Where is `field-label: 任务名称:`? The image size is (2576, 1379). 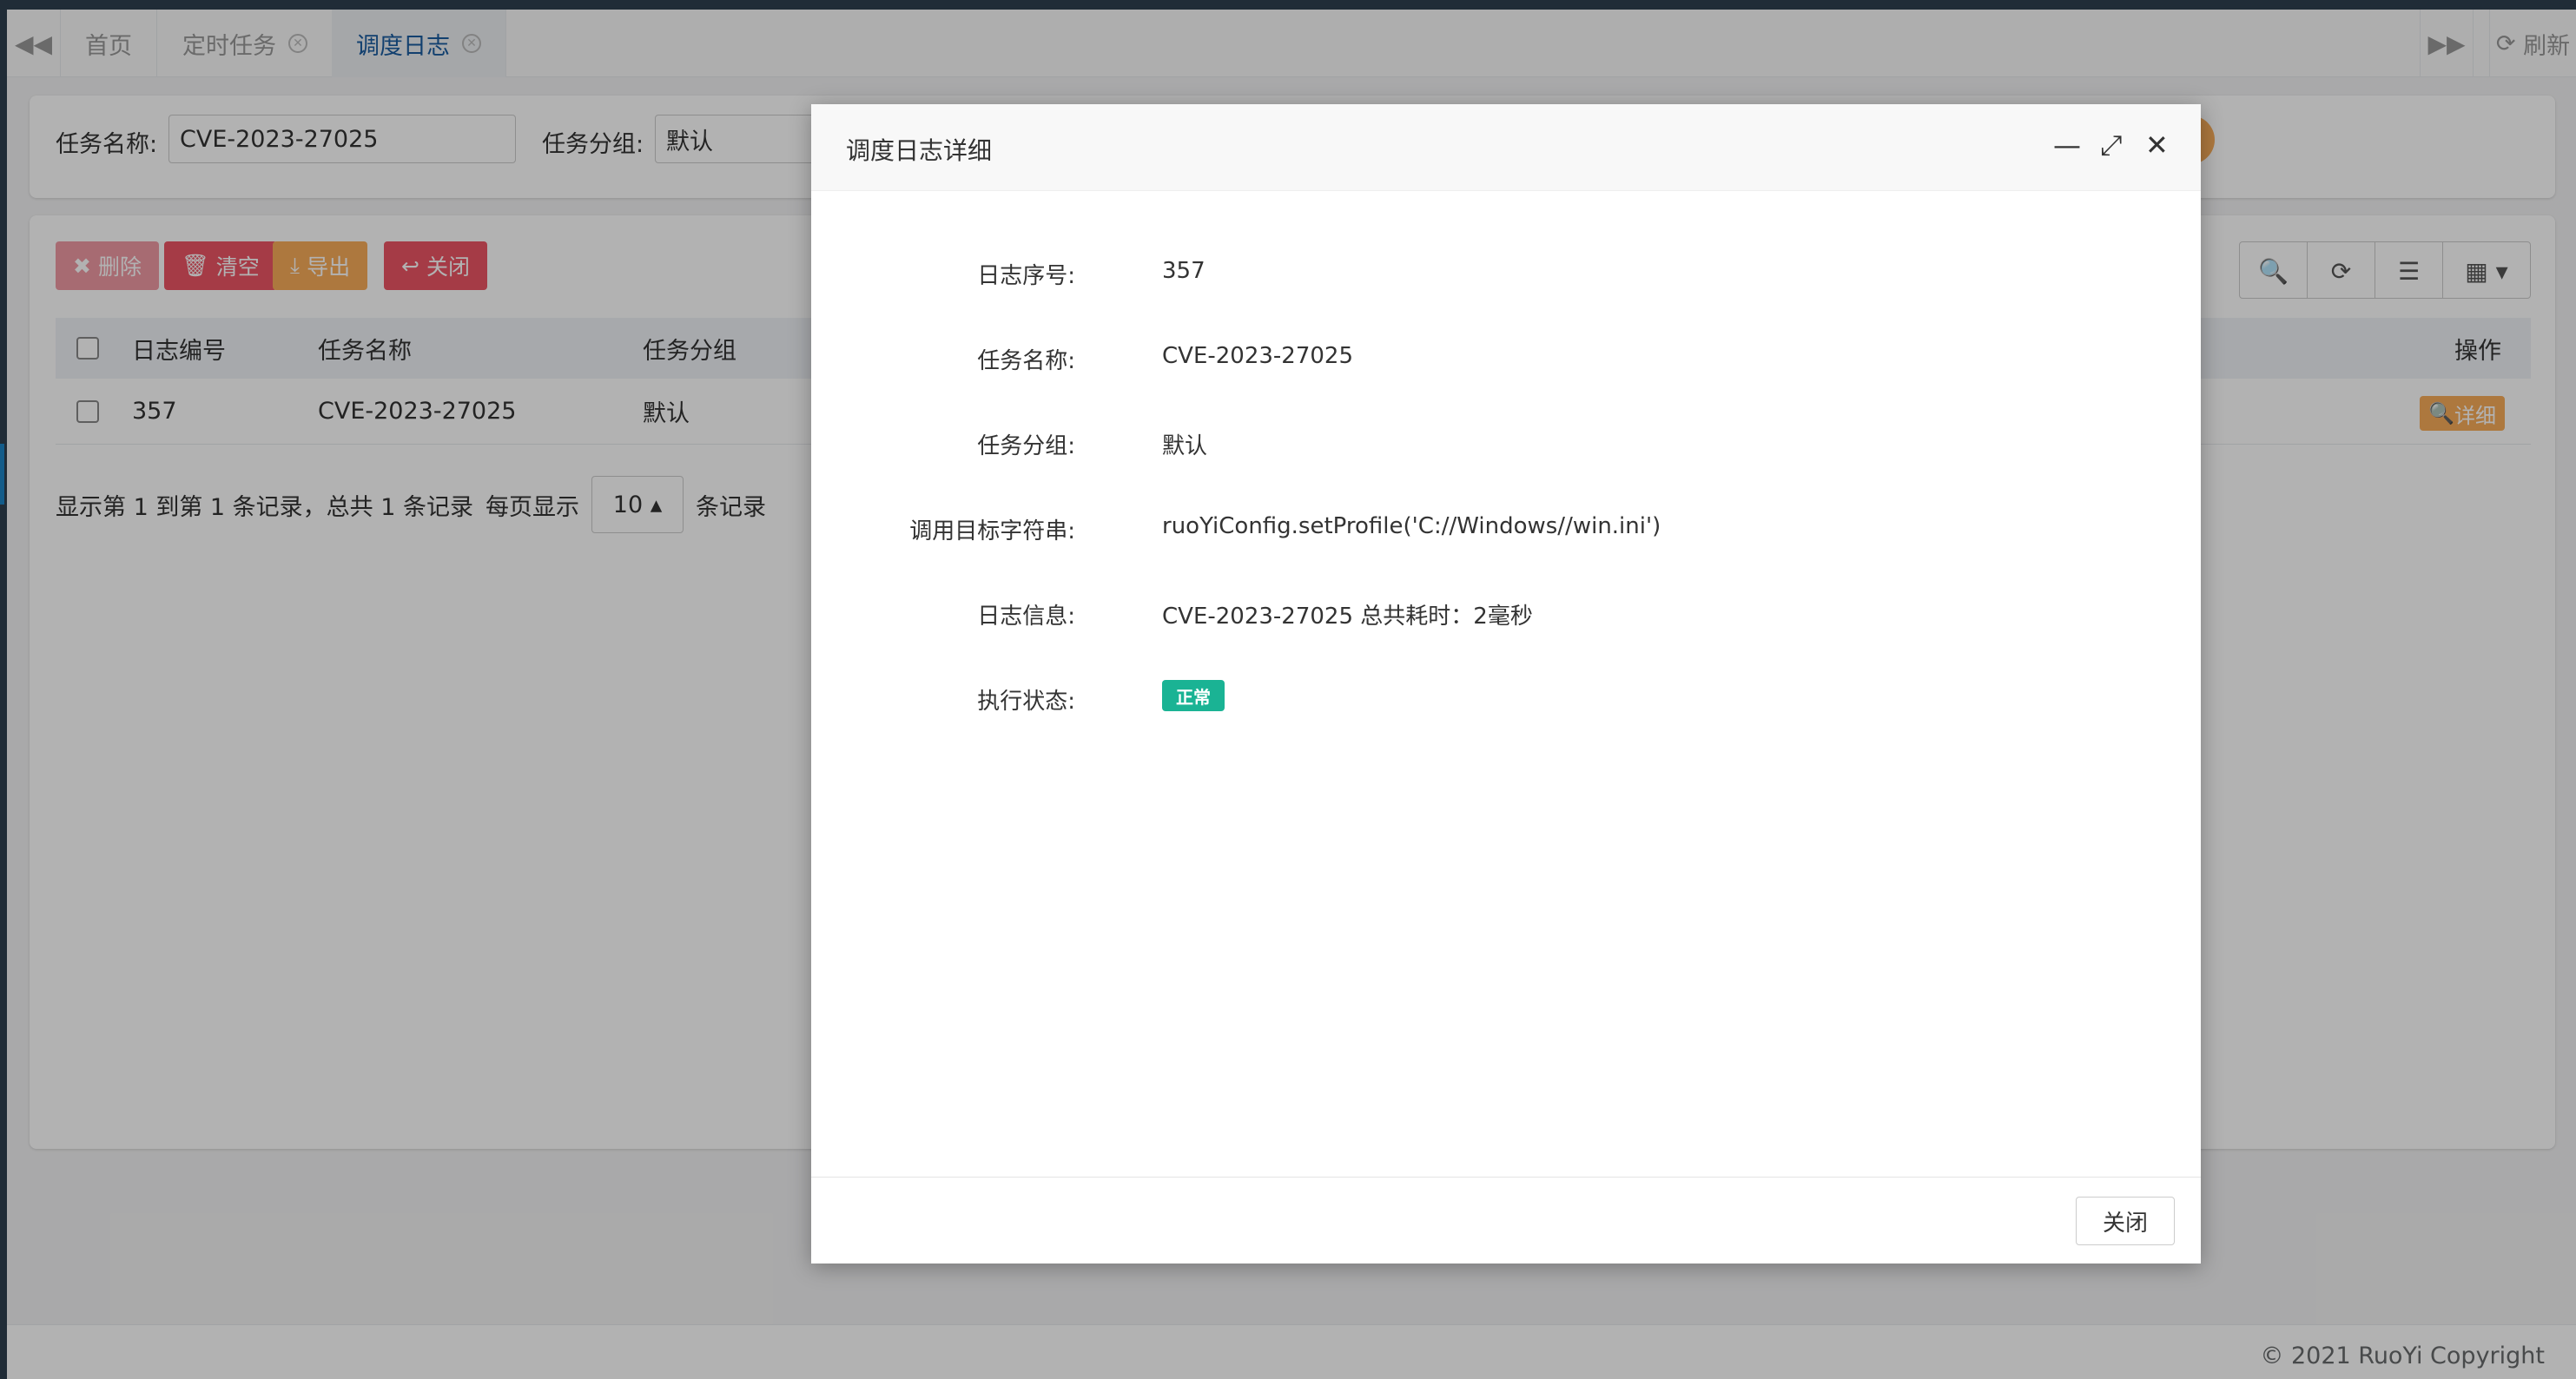
field-label: 任务名称: is located at coordinates (1026, 361).